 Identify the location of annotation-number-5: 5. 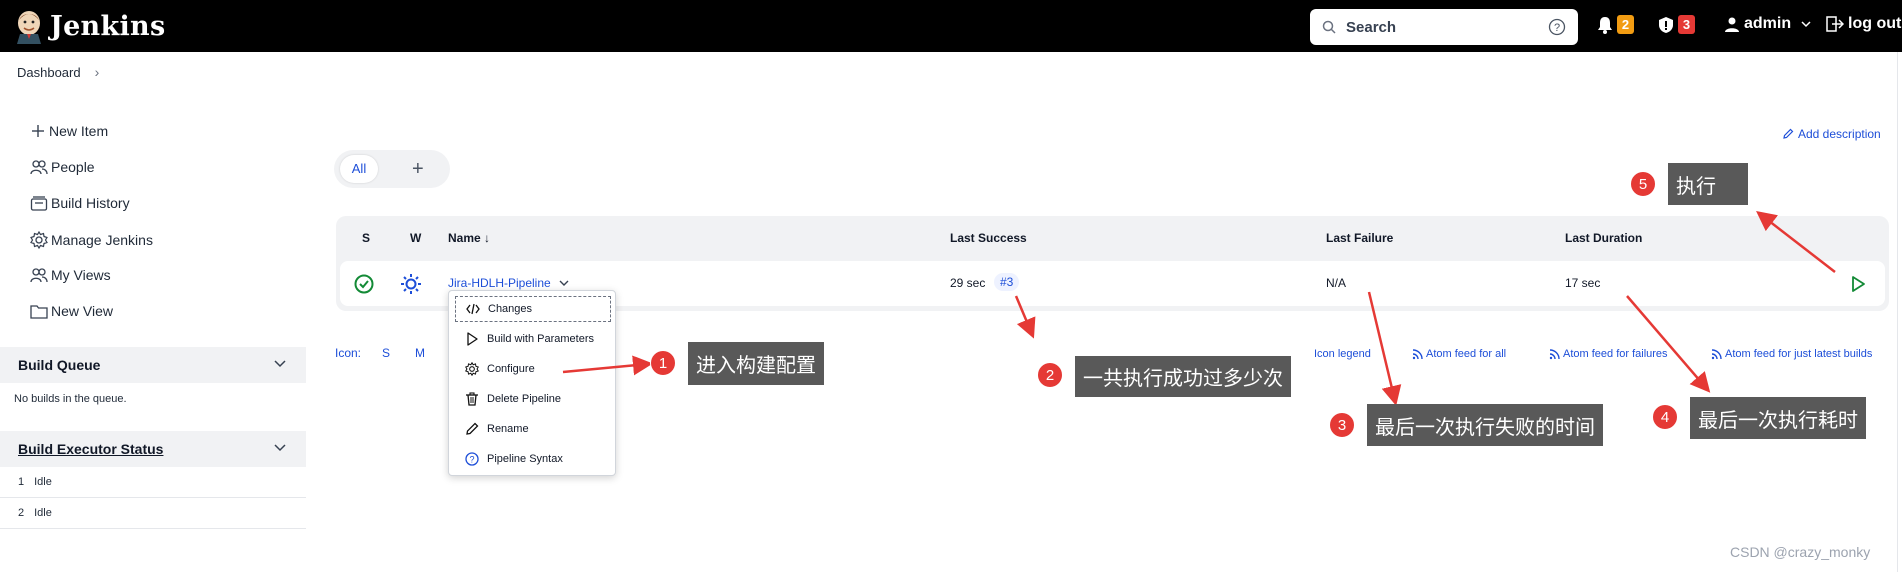
(1643, 184).